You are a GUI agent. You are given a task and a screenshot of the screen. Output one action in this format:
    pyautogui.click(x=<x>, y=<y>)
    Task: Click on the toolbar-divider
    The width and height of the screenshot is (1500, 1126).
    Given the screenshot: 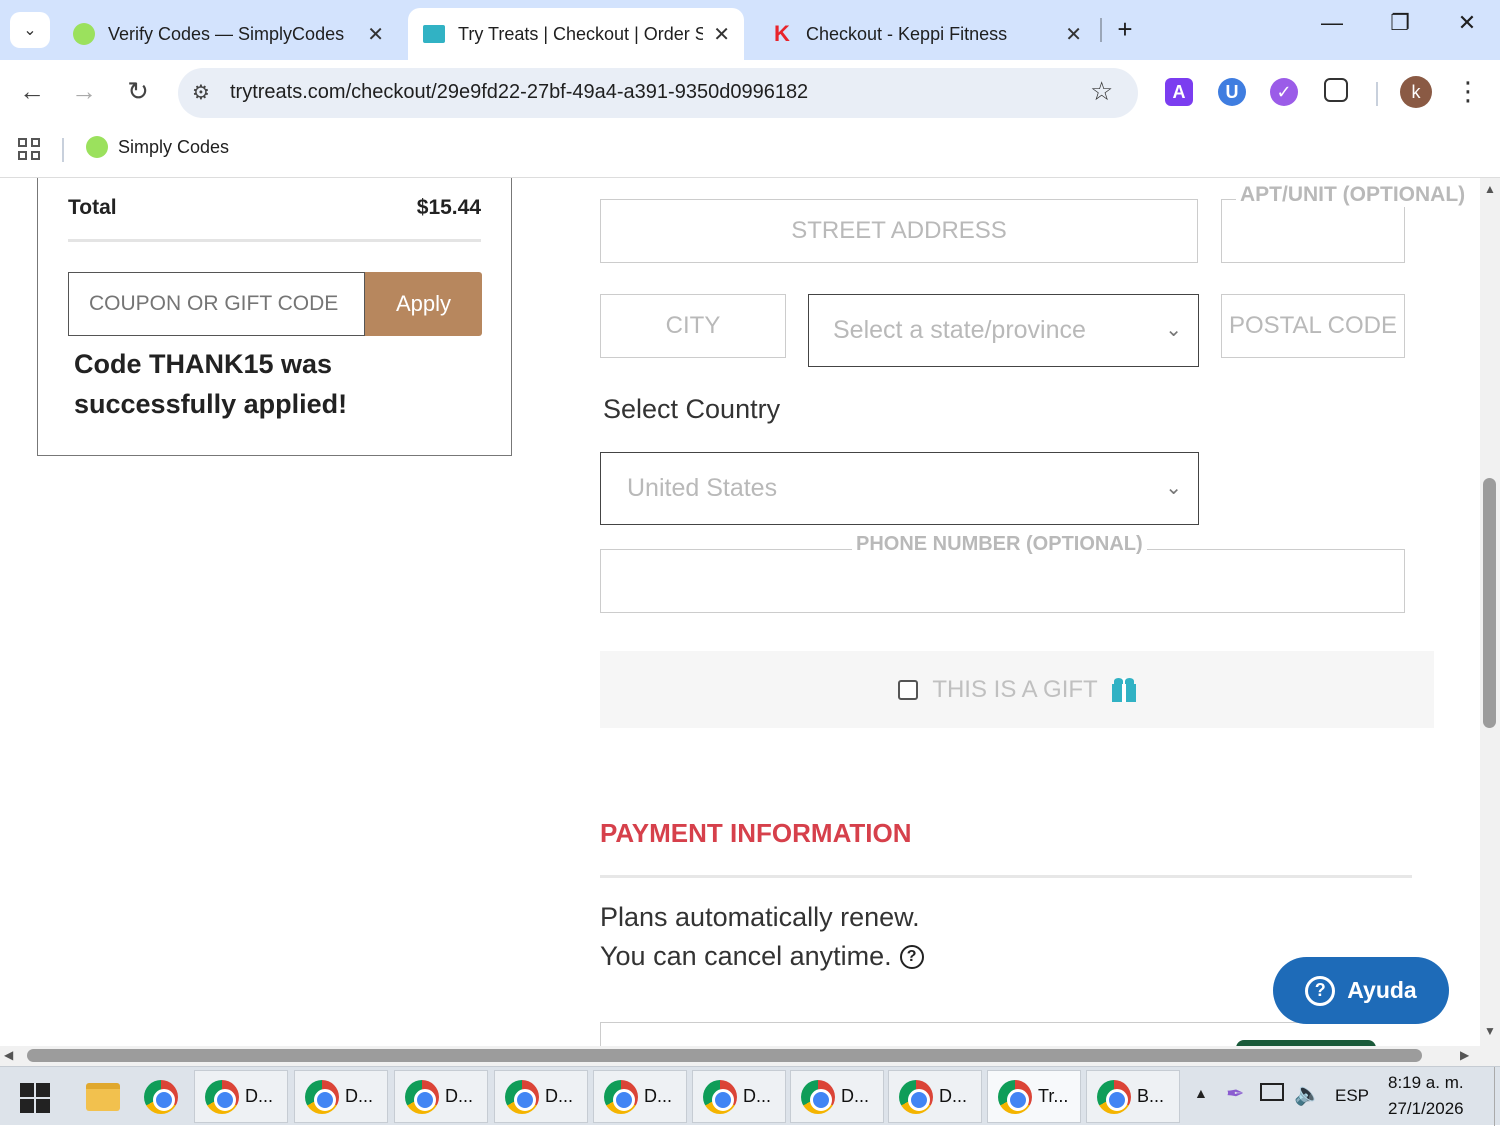 What is the action you would take?
    pyautogui.click(x=1377, y=94)
    